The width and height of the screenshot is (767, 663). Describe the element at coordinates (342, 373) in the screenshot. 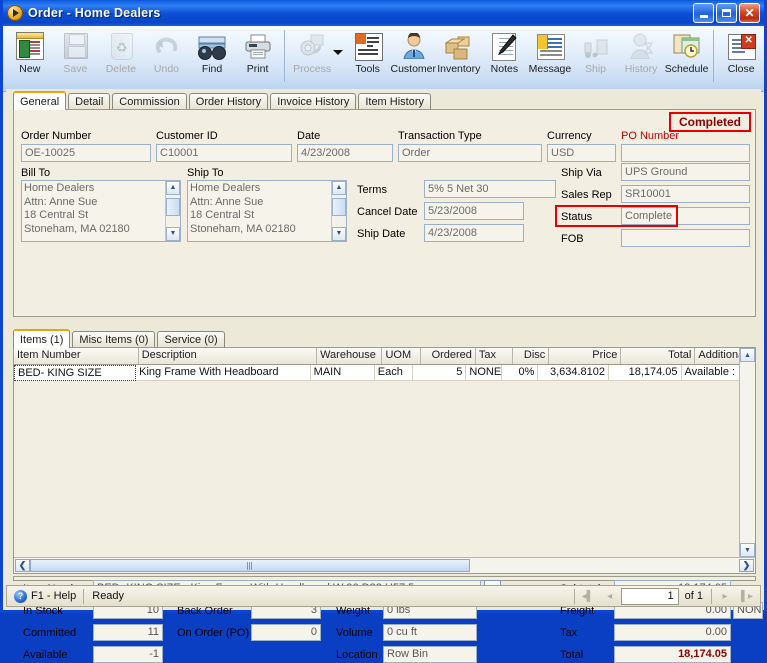

I see `cell-warehouse: MAIN` at that location.